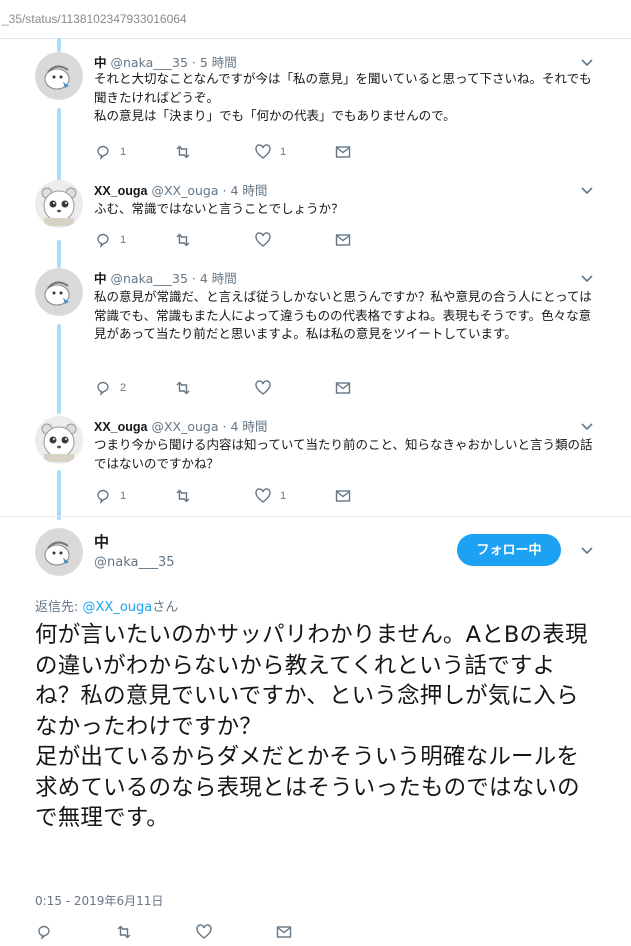 The height and width of the screenshot is (946, 631). I want to click on reply-to-line: 返信先: @XX_ougaさん, so click(106, 605).